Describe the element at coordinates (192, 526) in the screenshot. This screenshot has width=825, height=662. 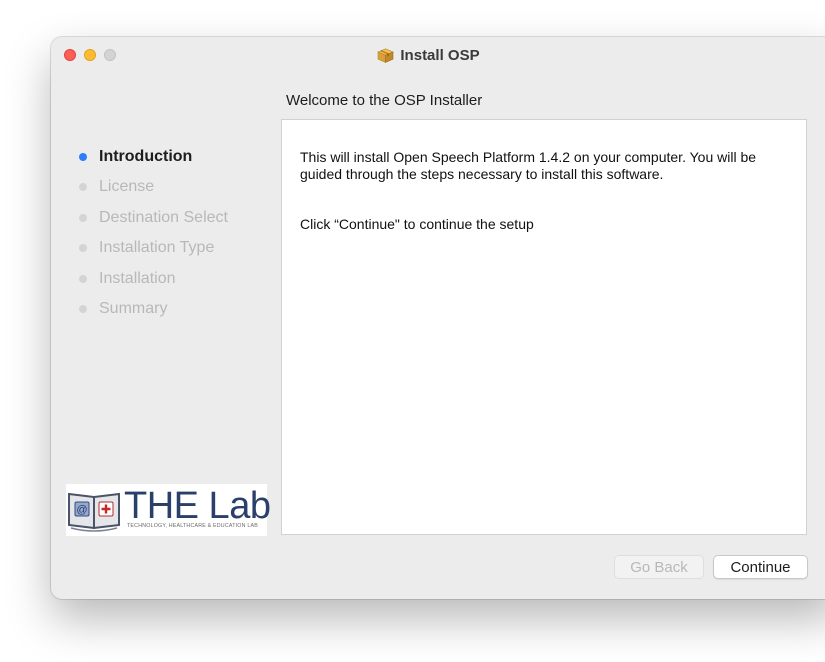
I see `logo-subtitle: TECHNOLOGY, HEALTHCARE & EDUCATION LAB` at that location.